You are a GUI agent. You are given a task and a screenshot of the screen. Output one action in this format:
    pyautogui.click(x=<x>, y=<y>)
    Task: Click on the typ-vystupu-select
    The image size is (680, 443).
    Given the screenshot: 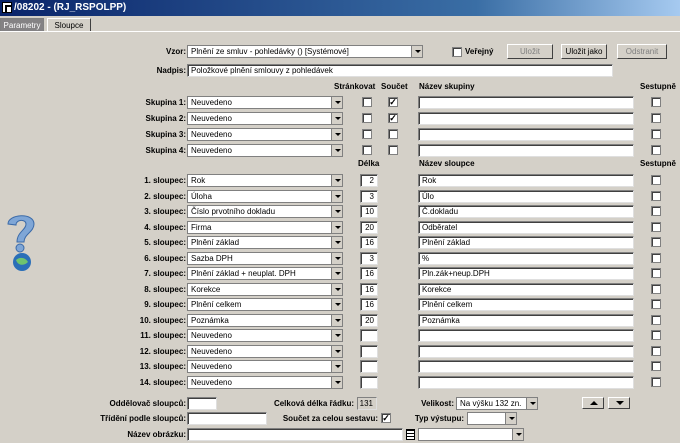 What is the action you would take?
    pyautogui.click(x=492, y=418)
    